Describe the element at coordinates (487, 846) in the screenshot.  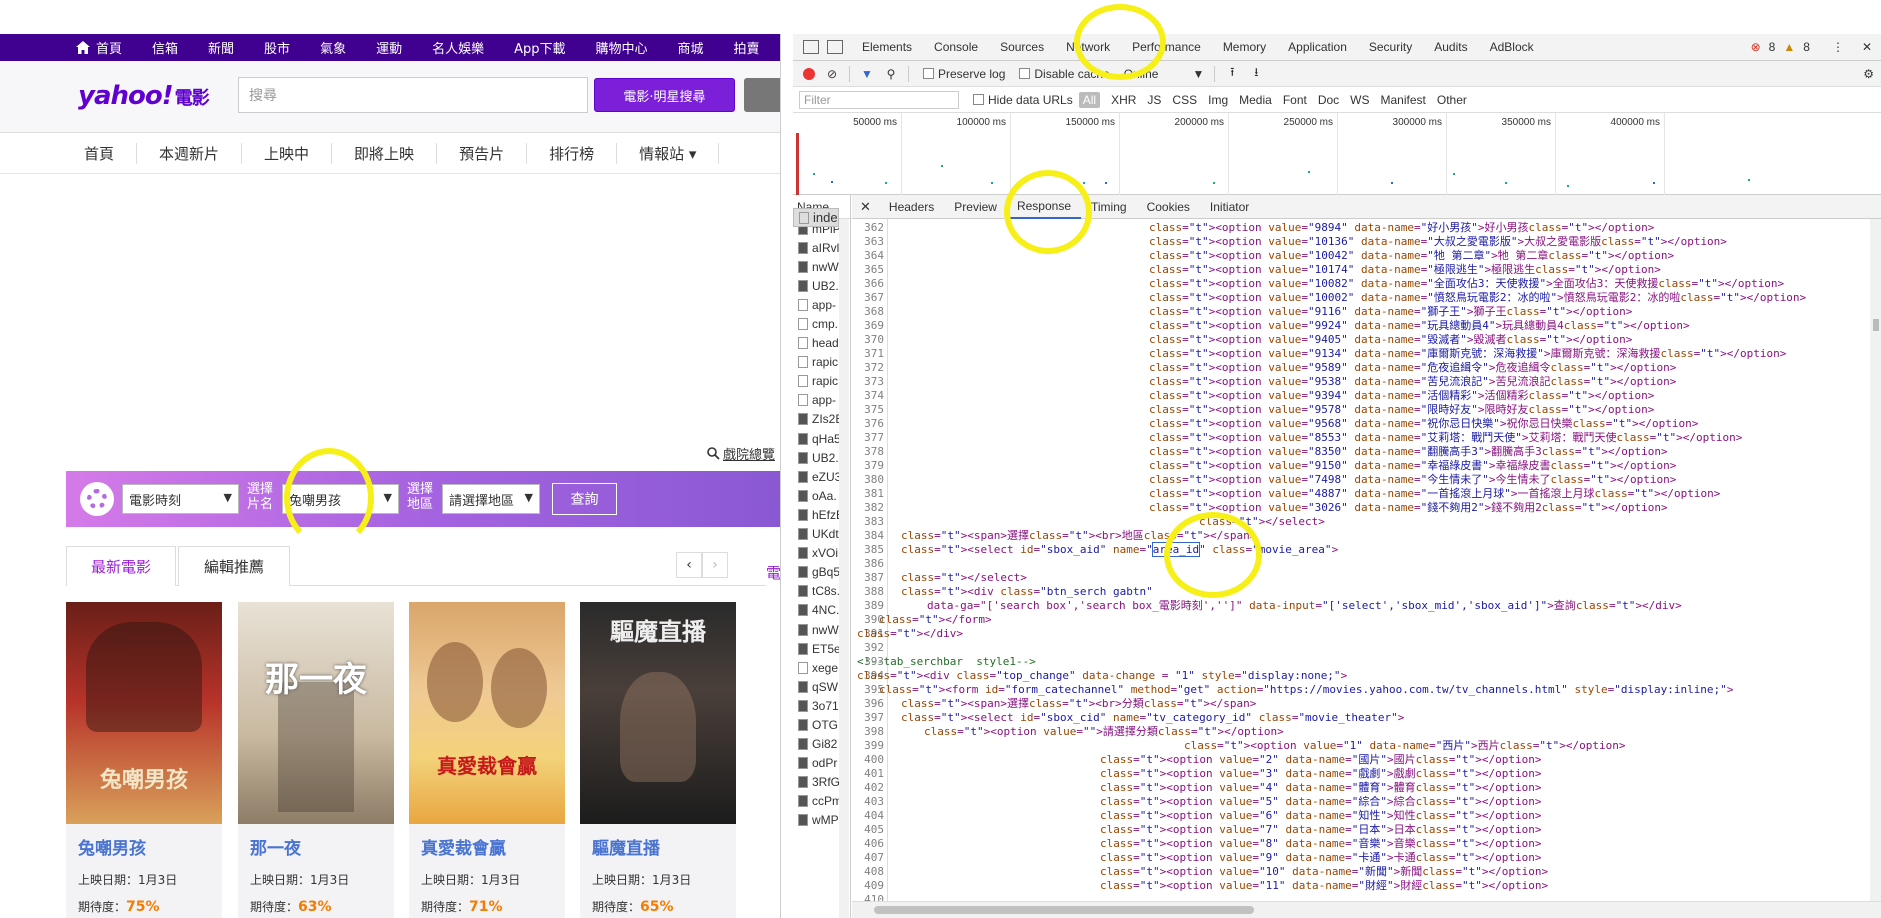
I see `movie-title: 真愛裁會贏` at that location.